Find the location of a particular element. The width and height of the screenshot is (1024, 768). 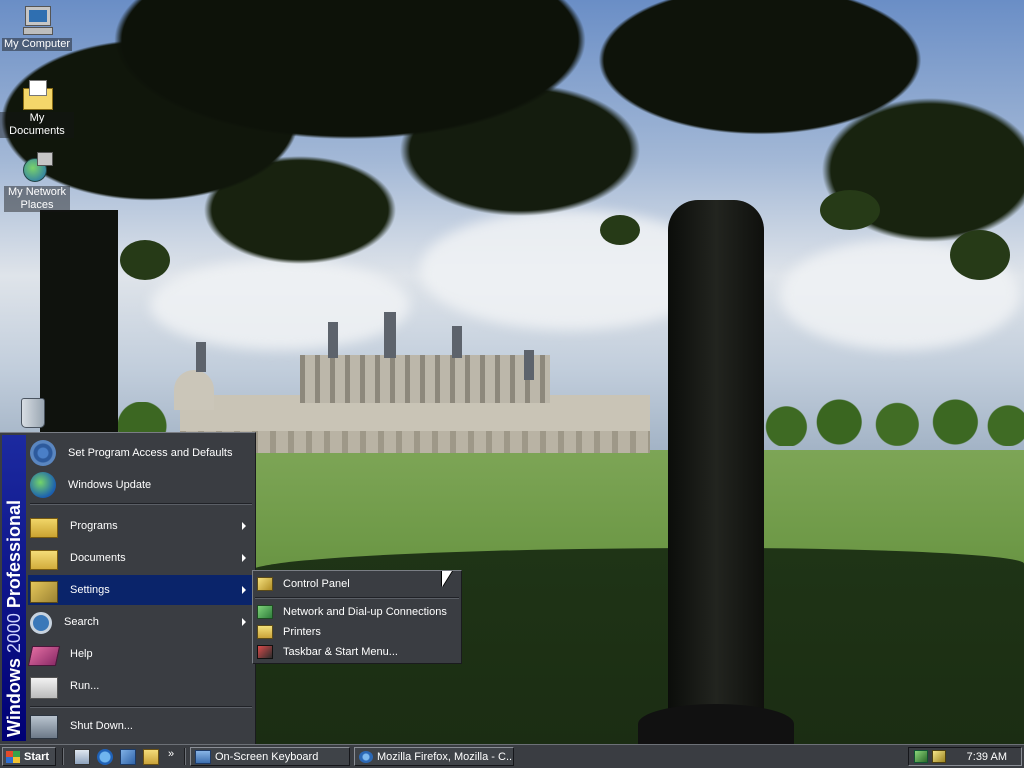

menu-item-programs: Programs is located at coordinates (141, 526).